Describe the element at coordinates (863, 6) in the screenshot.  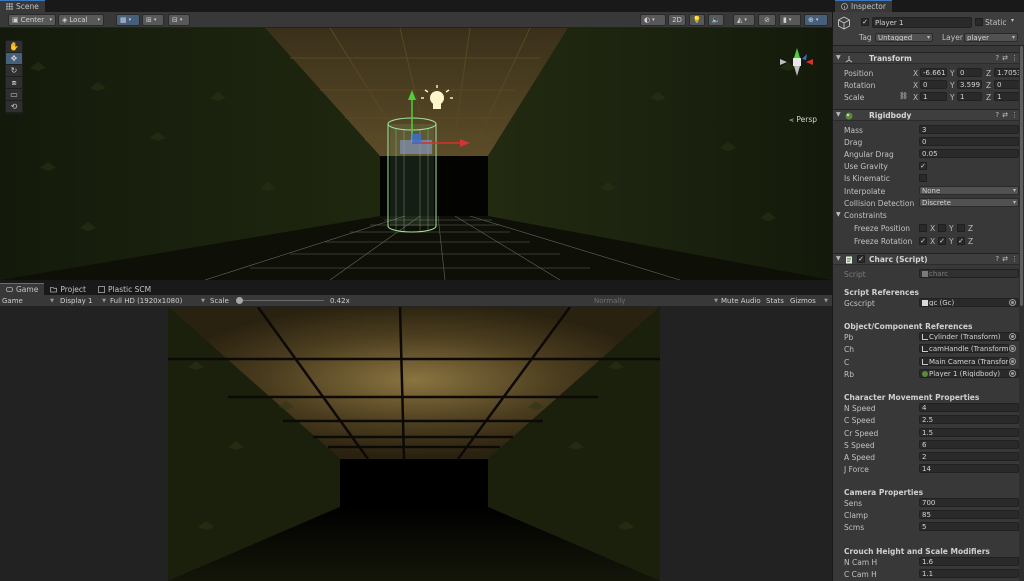
I see `tab-inspector: Inspector` at that location.